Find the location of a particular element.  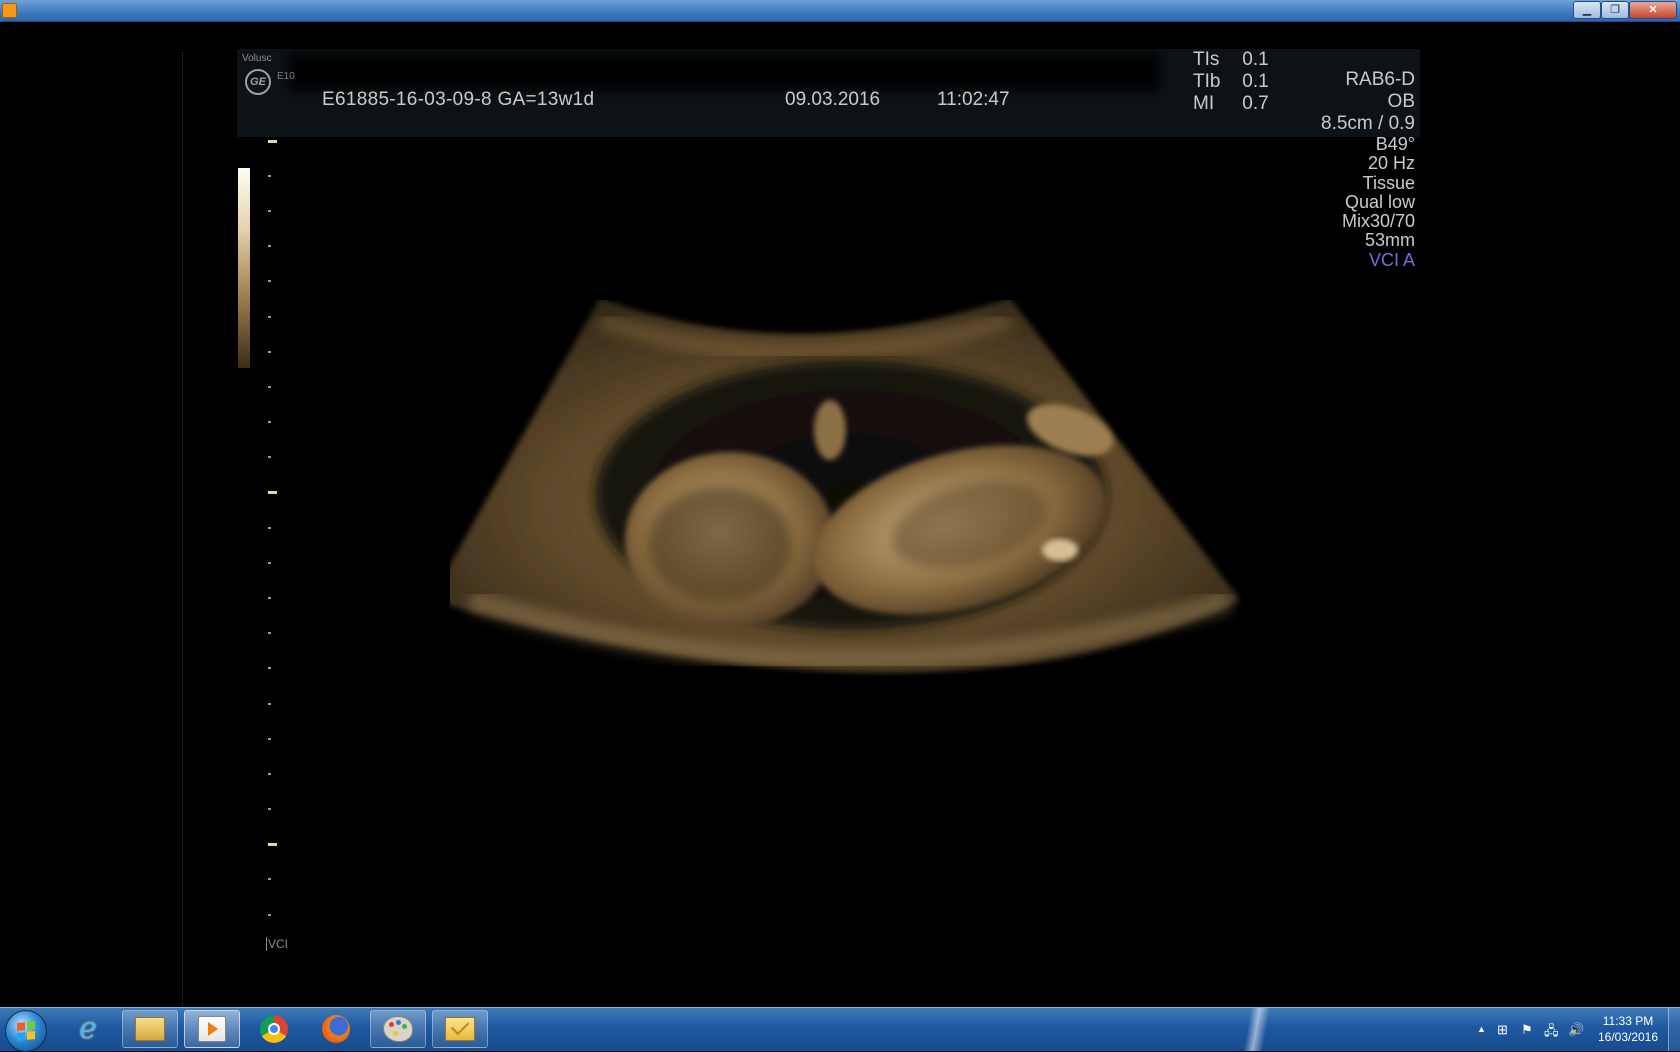

grayscale-bar is located at coordinates (244, 268).